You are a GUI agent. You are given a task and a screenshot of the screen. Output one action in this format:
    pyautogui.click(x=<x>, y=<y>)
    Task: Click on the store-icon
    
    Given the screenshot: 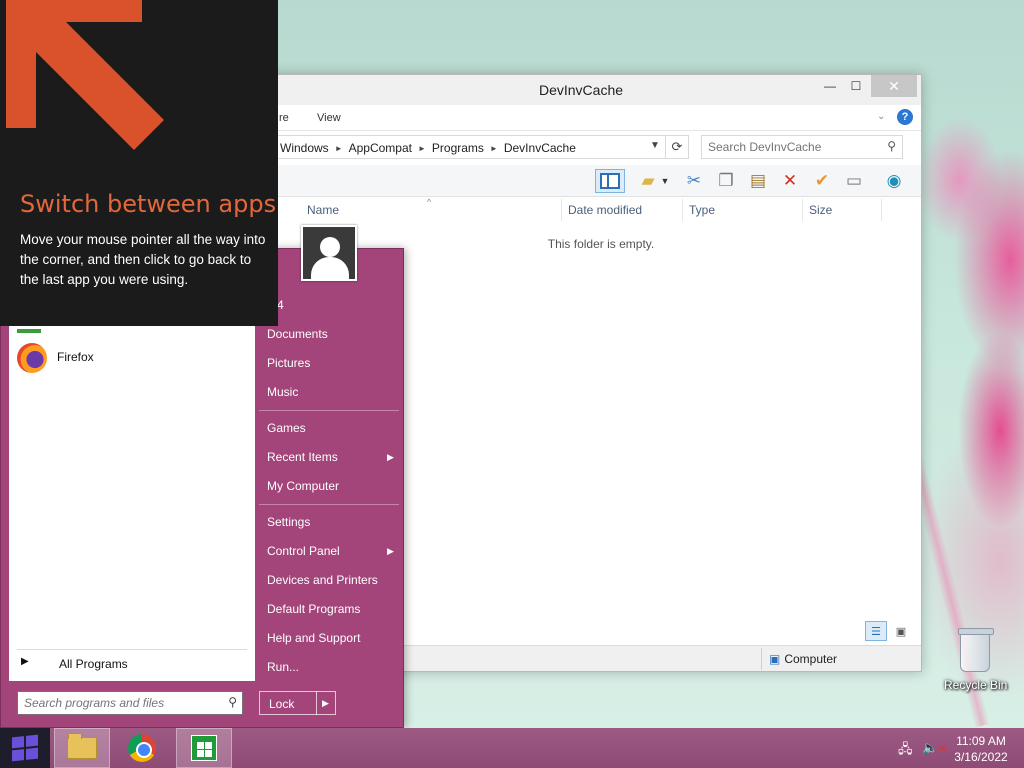 What is the action you would take?
    pyautogui.click(x=204, y=748)
    